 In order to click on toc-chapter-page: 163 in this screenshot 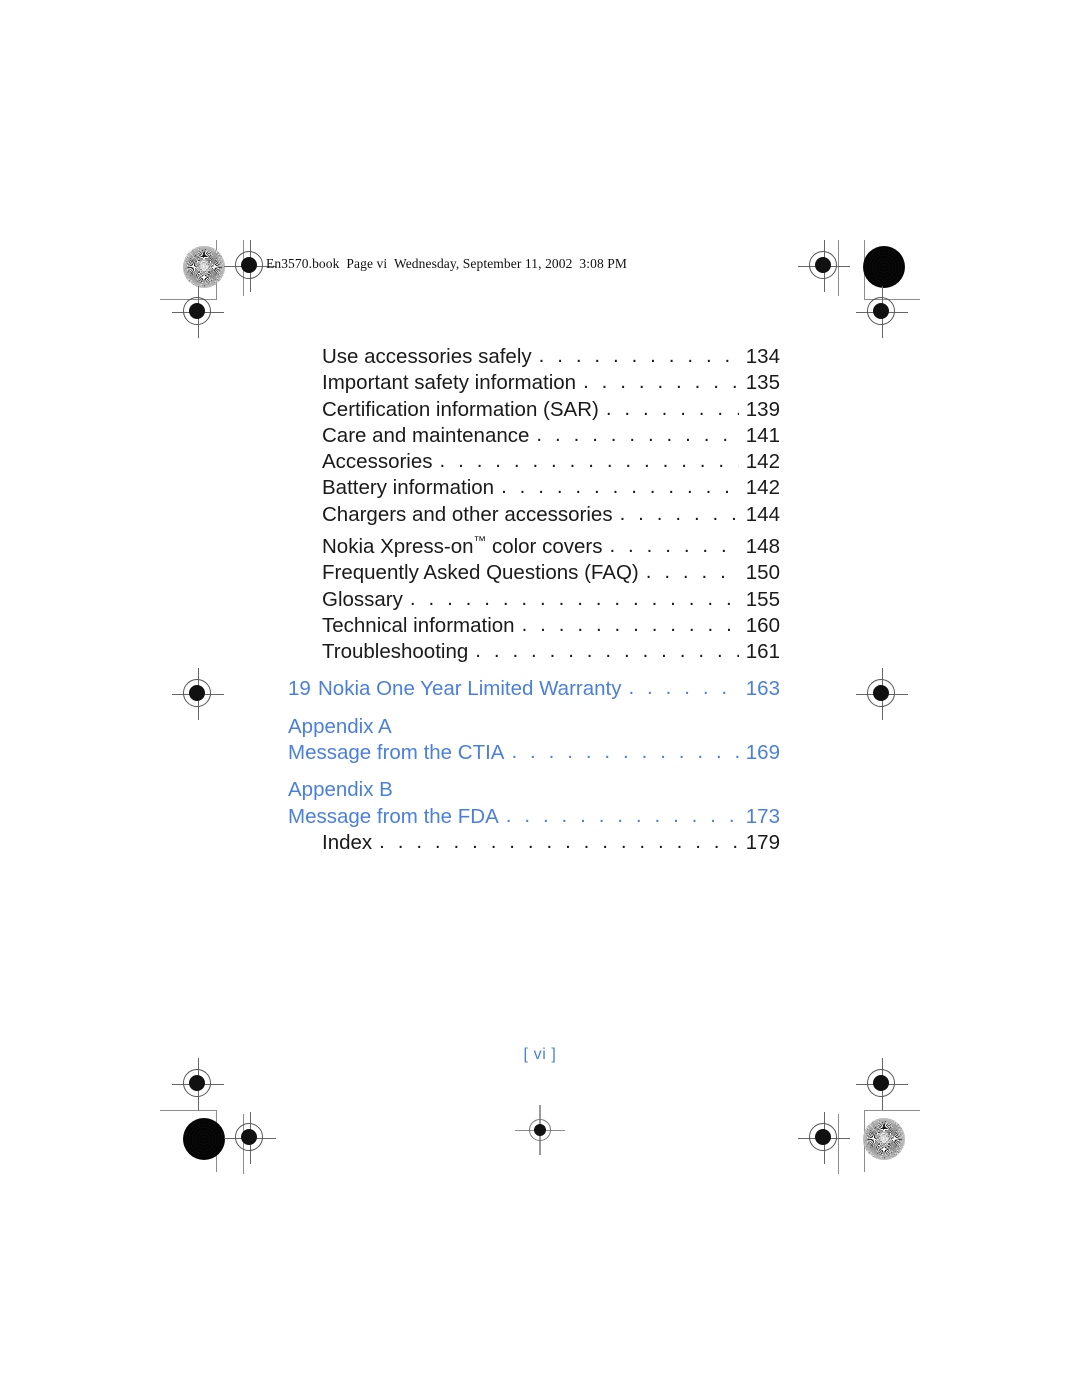, I will do `click(762, 689)`.